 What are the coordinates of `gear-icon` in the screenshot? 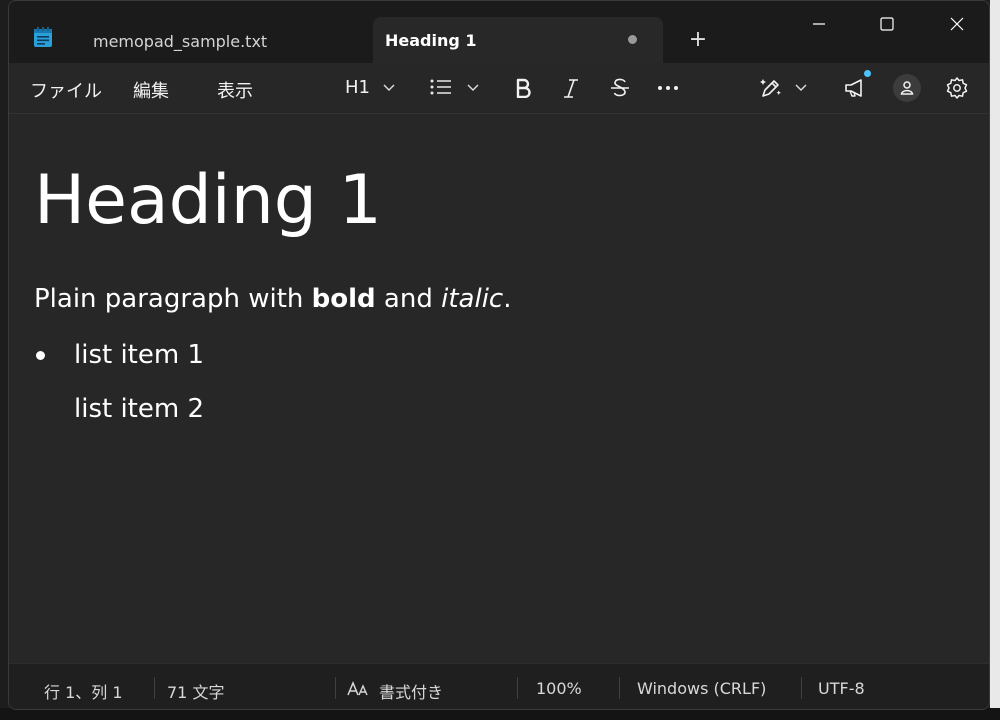 It's located at (957, 88).